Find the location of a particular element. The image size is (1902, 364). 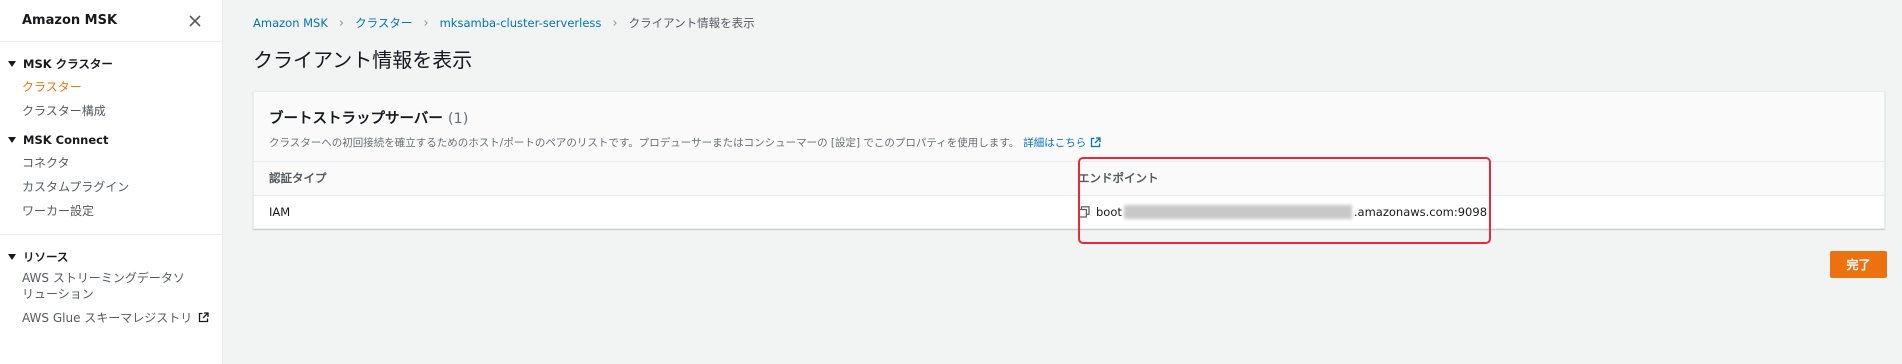

learn-more-label: 詳細はこちら is located at coordinates (1055, 143).